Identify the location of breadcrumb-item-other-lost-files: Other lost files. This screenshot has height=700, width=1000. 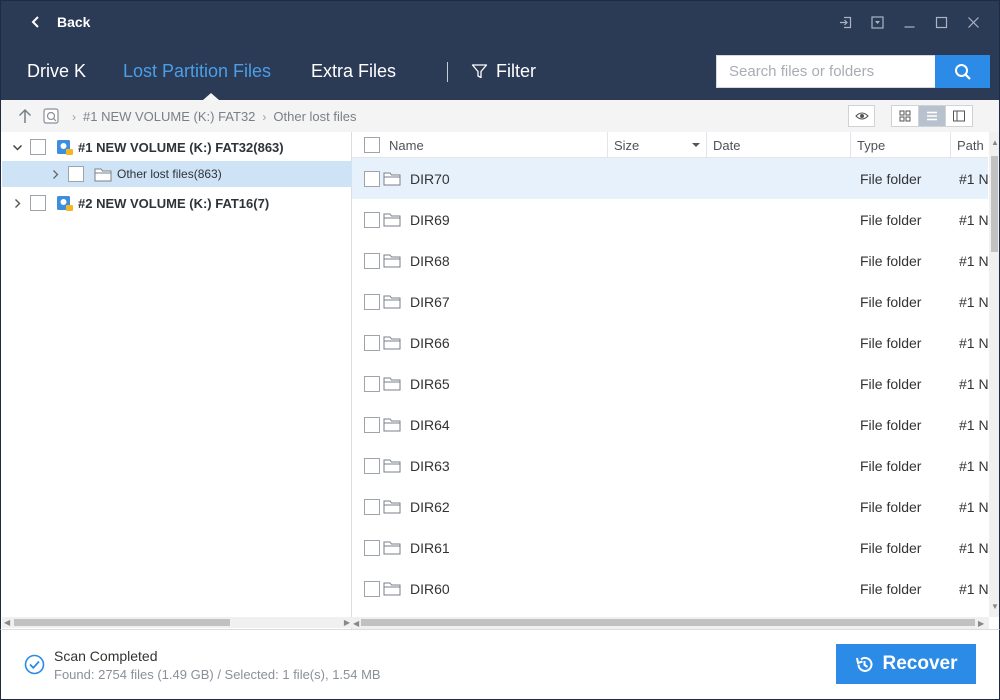
(314, 116).